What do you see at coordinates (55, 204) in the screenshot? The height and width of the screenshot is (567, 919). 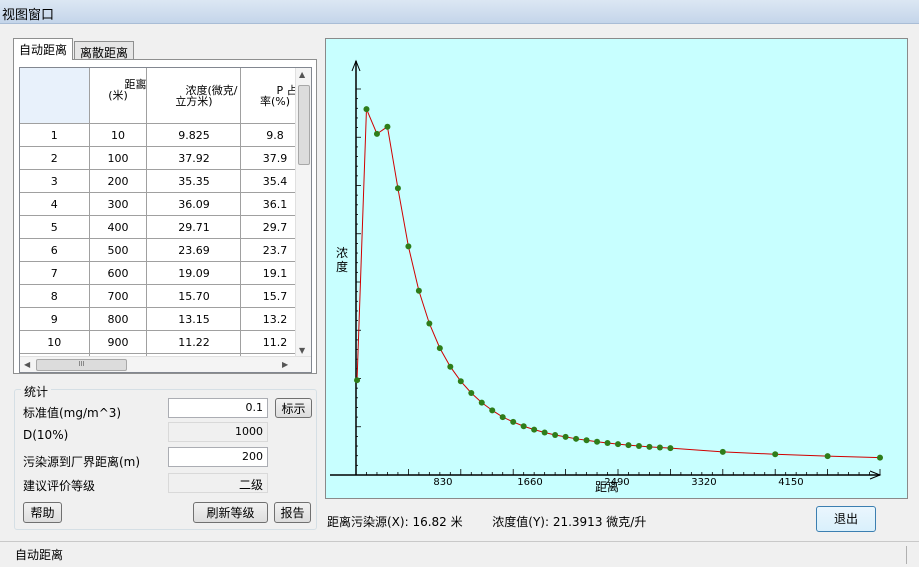 I see `row-header: 4` at bounding box center [55, 204].